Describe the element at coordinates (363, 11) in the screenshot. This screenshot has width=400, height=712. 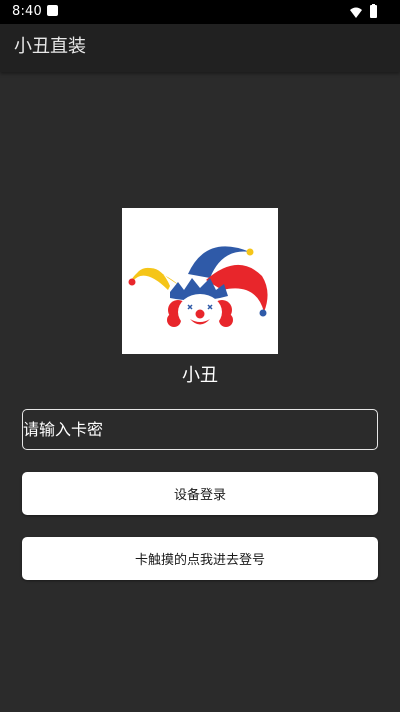
I see `status-icons` at that location.